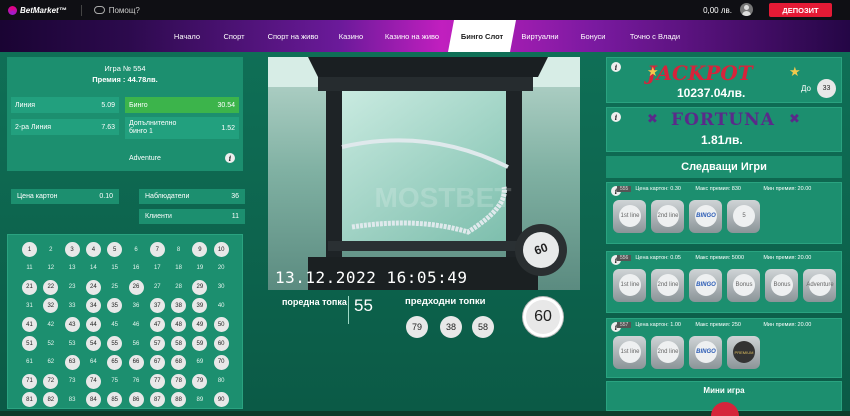  I want to click on number-ball: 39, so click(200, 306).